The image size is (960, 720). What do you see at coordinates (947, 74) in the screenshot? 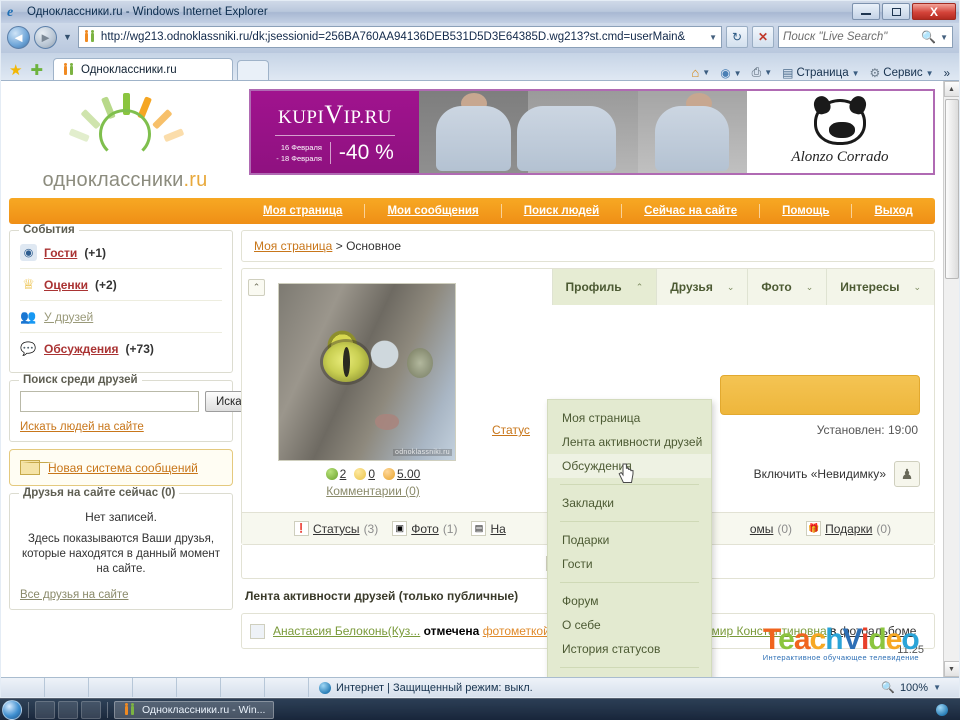
I see `toolbar-overflow-button: »` at bounding box center [947, 74].